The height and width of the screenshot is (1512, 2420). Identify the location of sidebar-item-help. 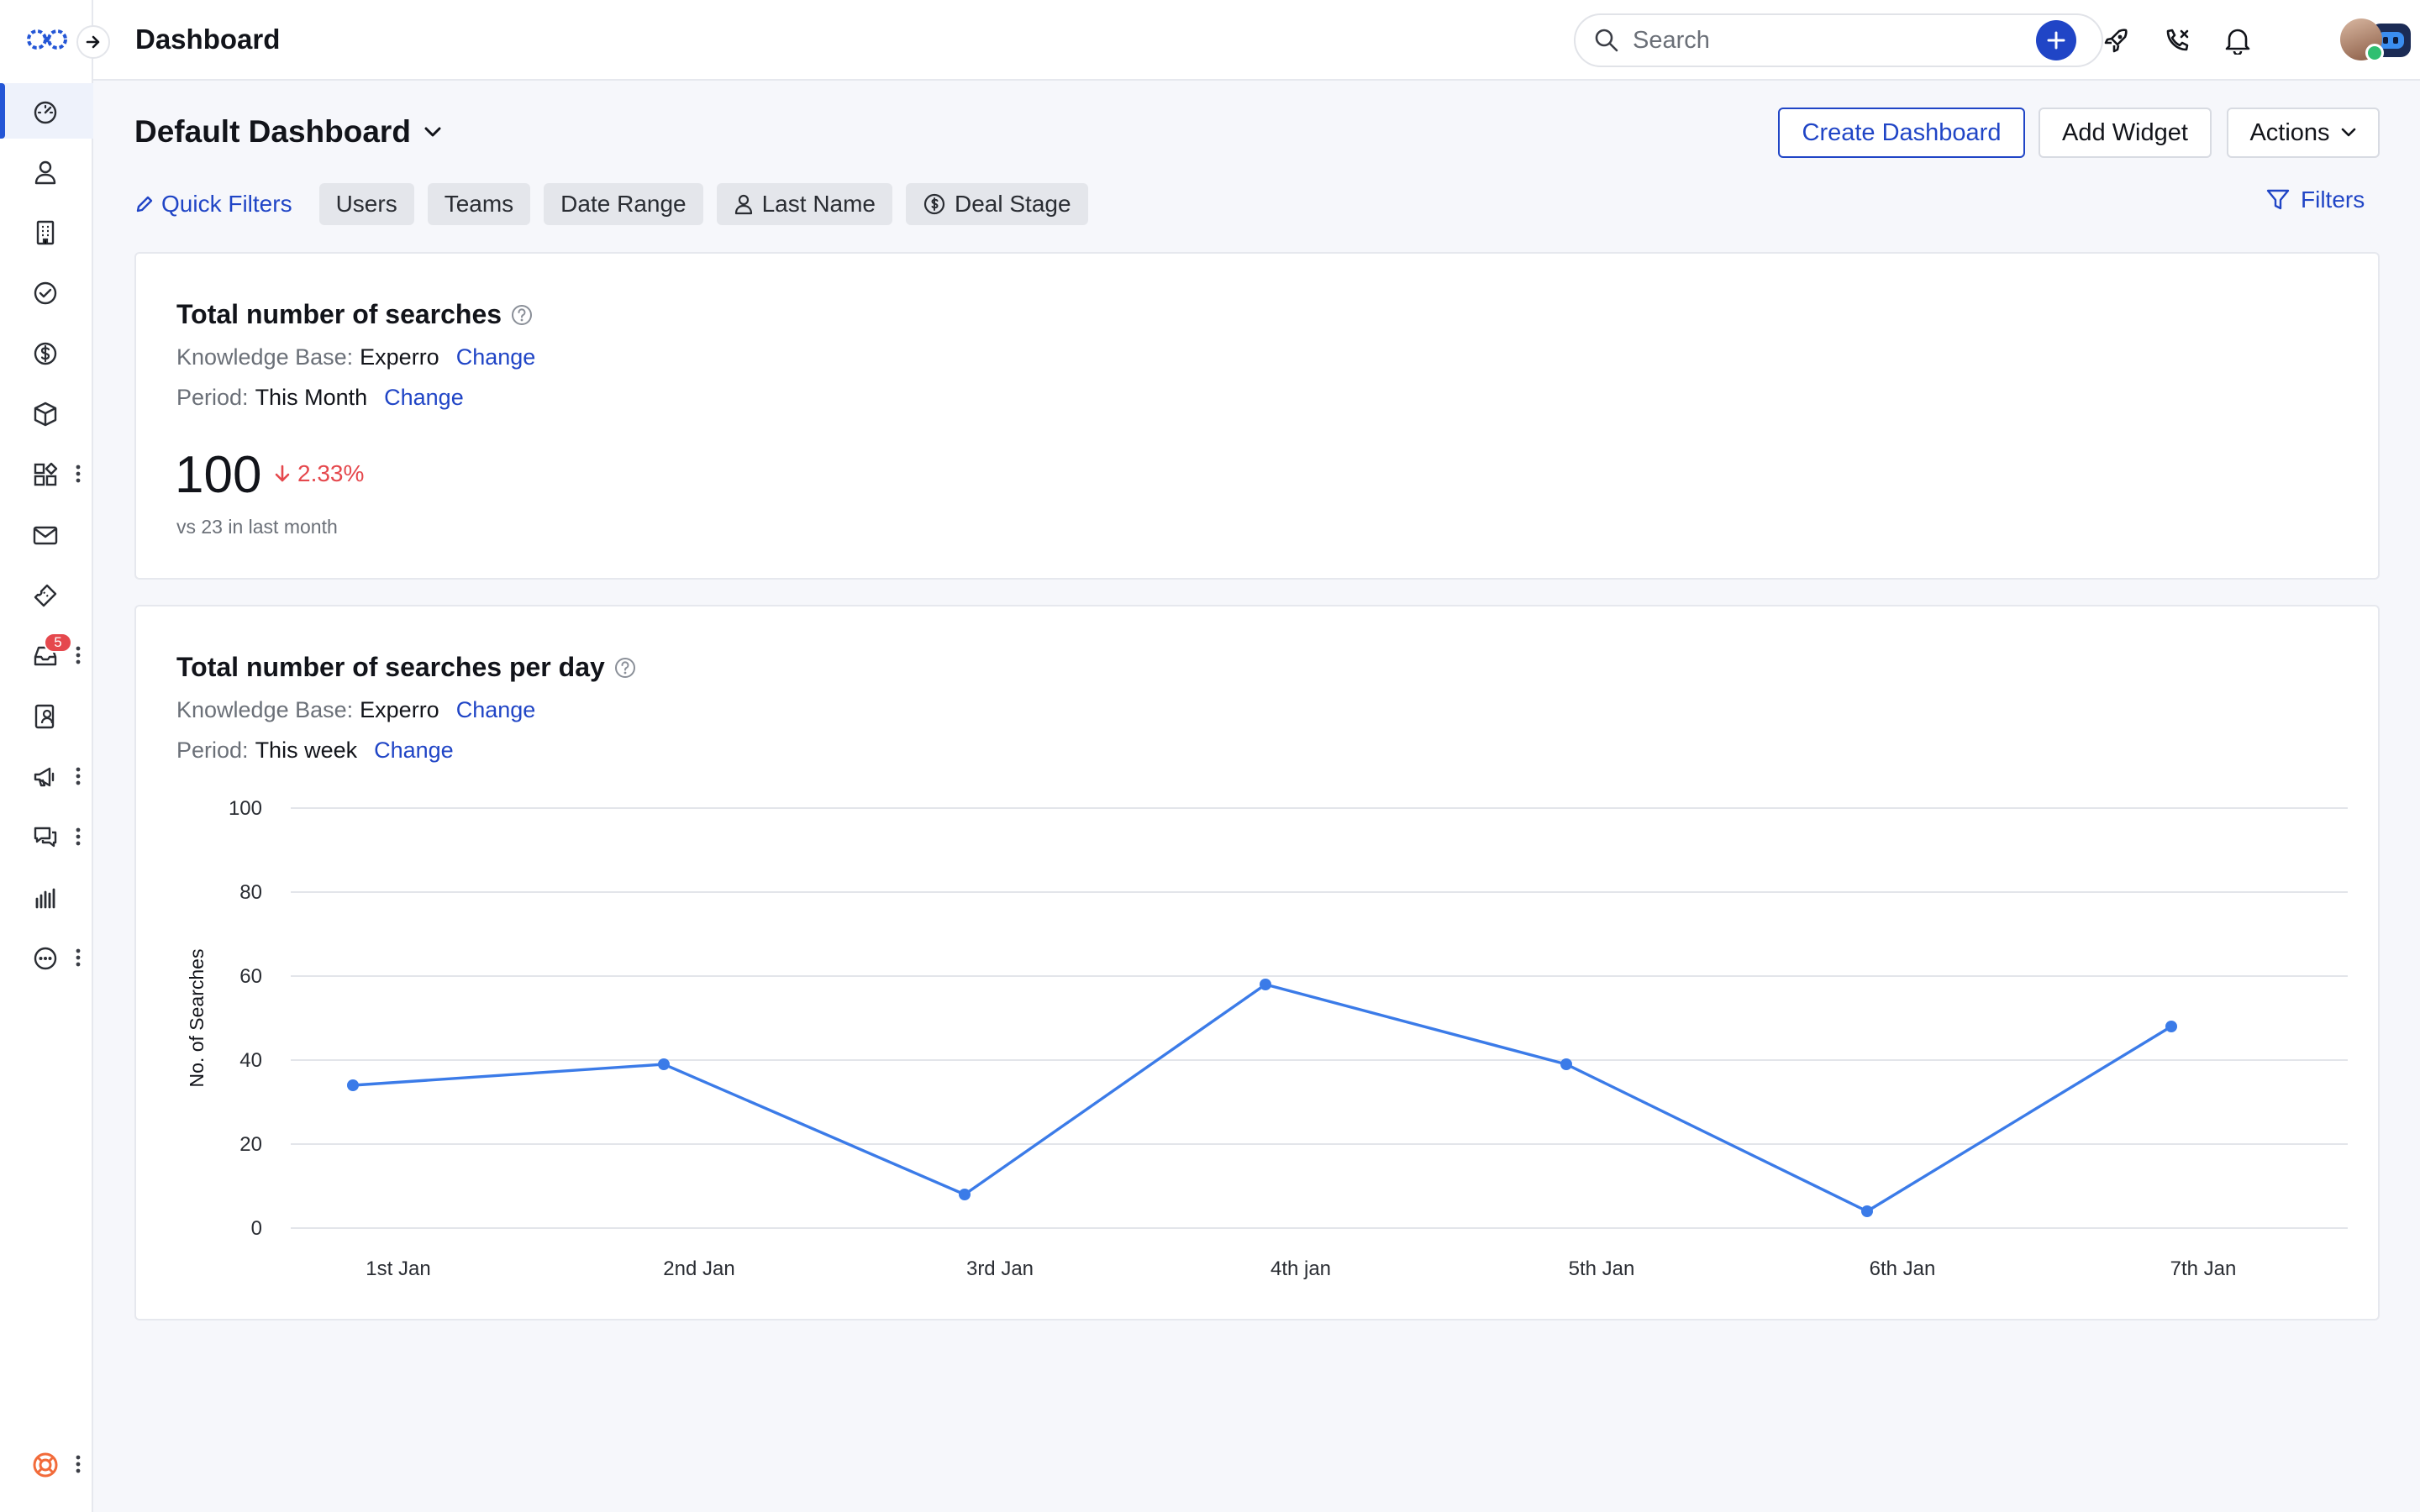
(46, 1464).